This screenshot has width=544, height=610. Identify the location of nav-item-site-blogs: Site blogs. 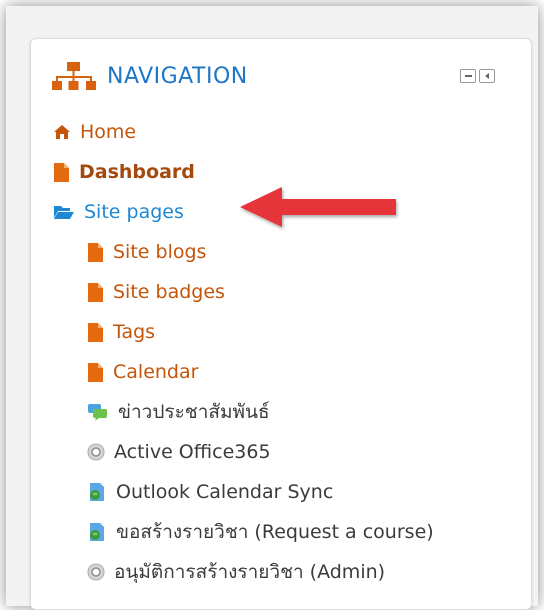
(292, 252).